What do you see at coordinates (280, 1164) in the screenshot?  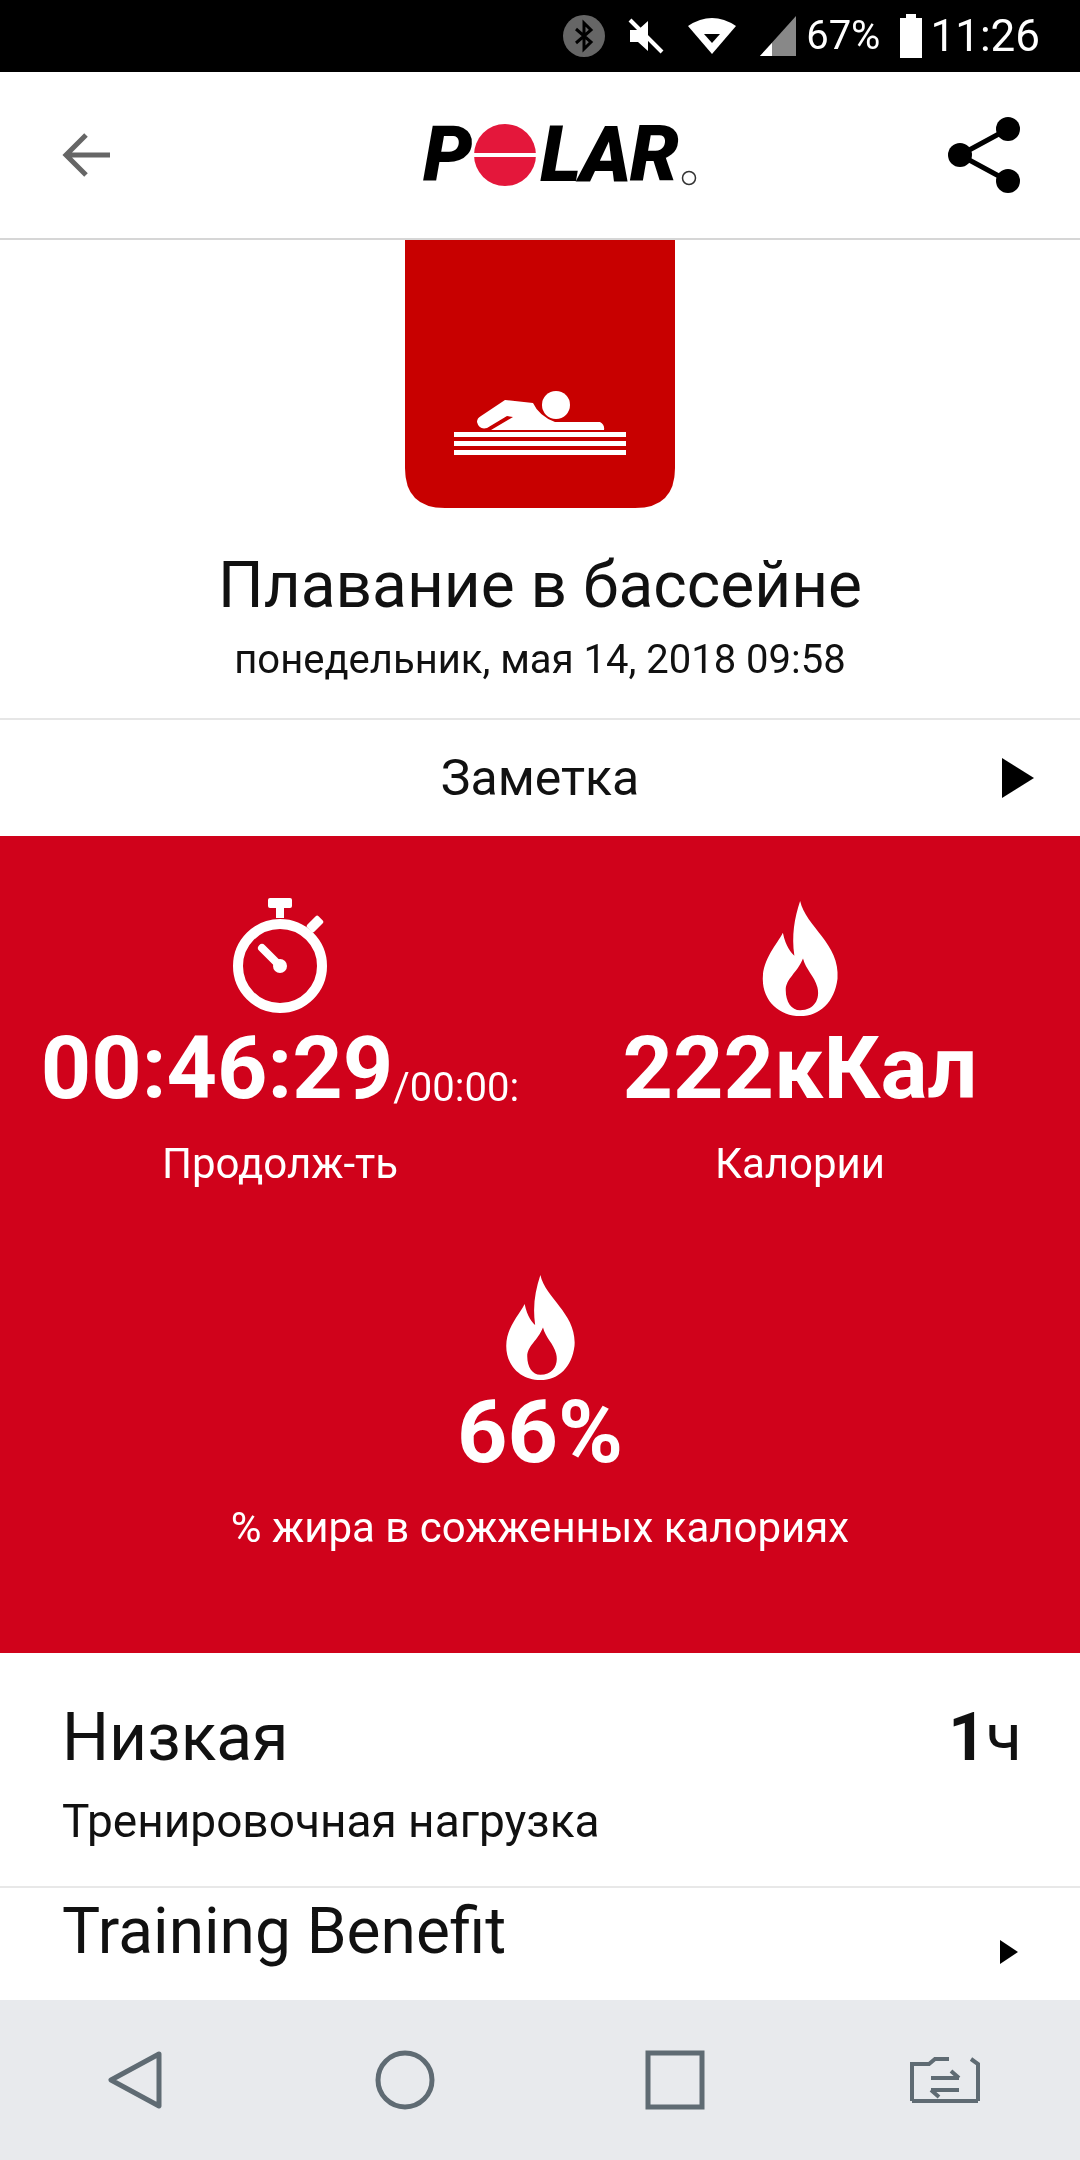 I see `stat-label: Продолж-ть` at bounding box center [280, 1164].